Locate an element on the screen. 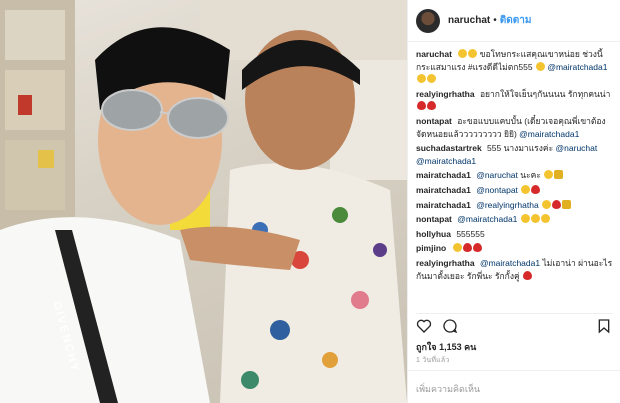 Image resolution: width=620 pixels, height=403 pixels. caption-username: naruchat is located at coordinates (434, 54).